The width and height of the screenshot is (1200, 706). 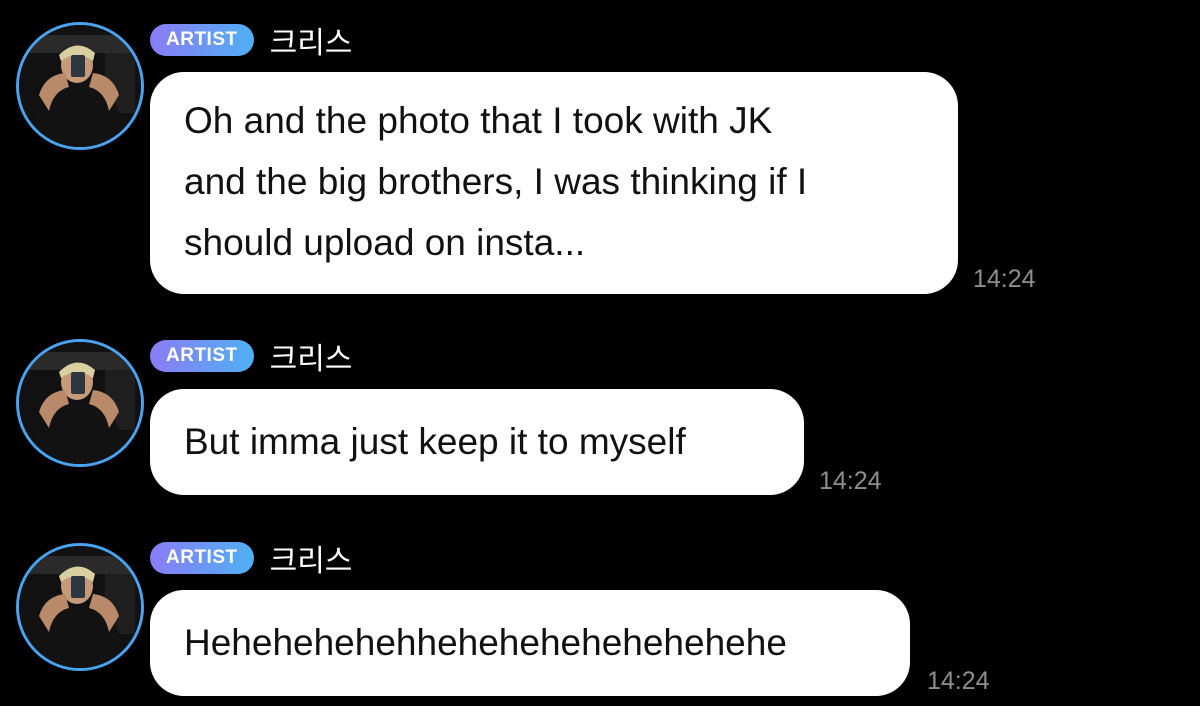 I want to click on avatar, so click(x=80, y=607).